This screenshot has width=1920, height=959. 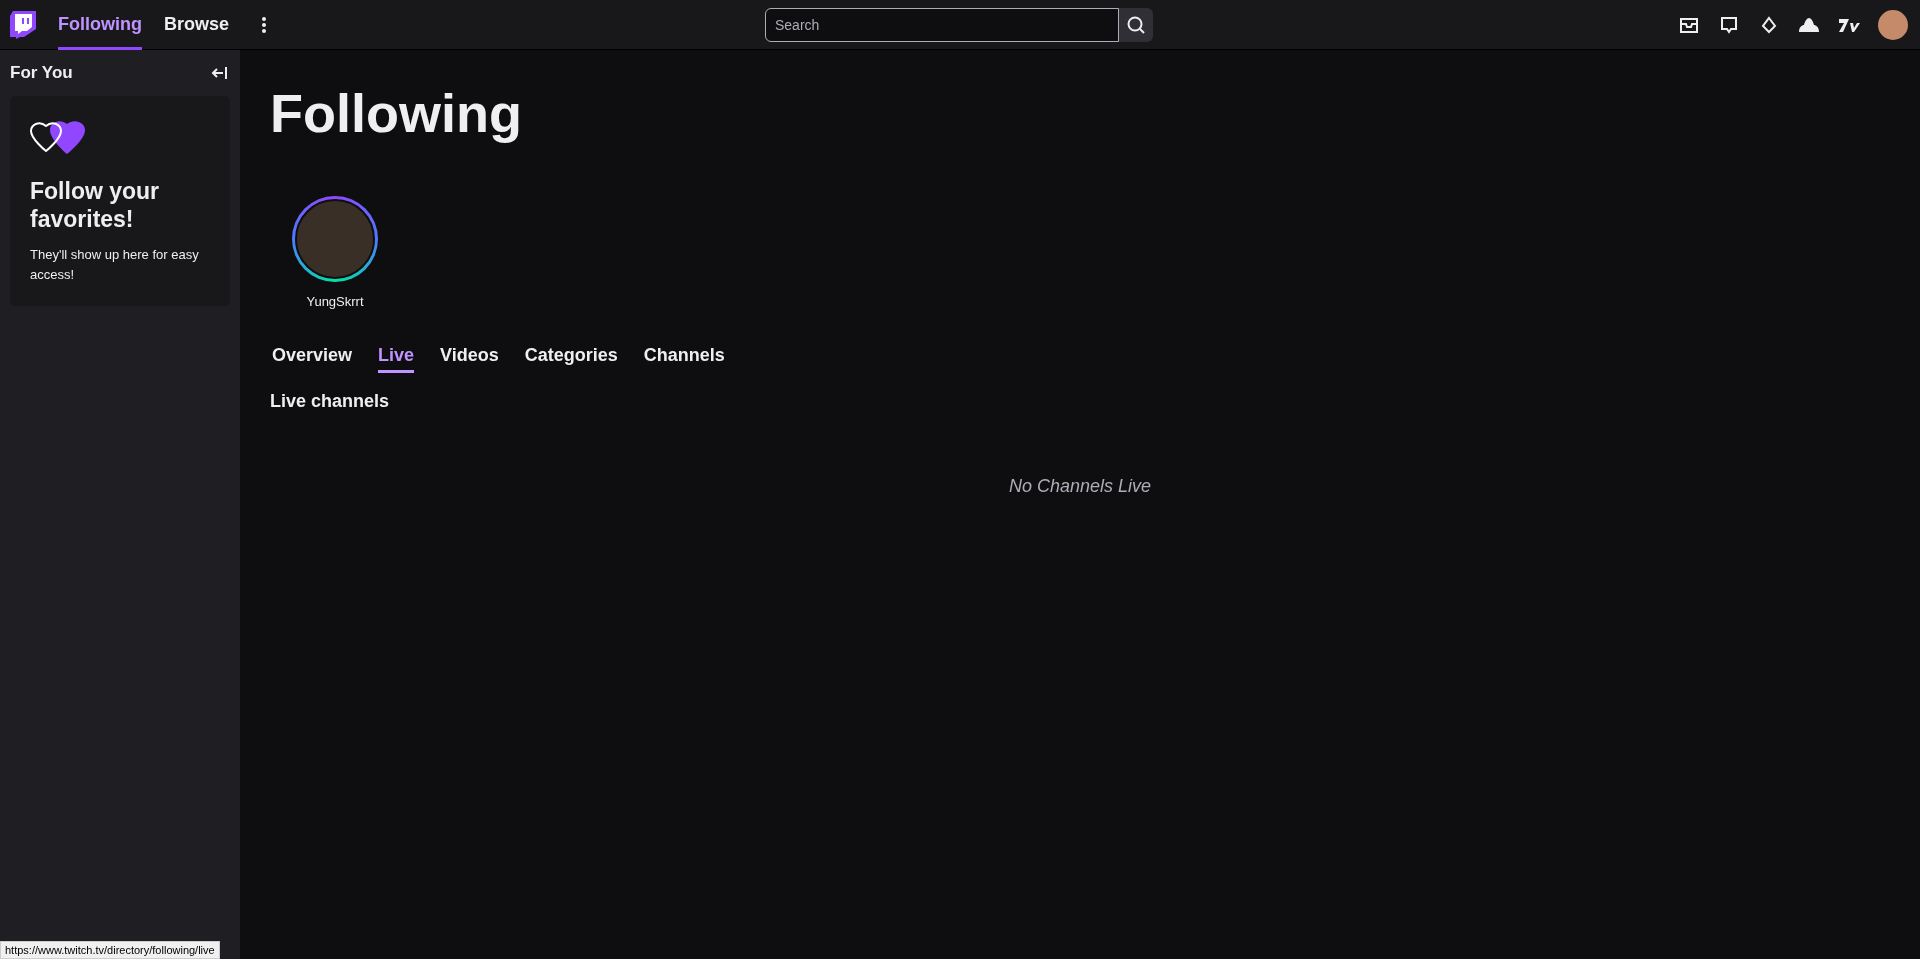 What do you see at coordinates (396, 113) in the screenshot?
I see `page-title: Following` at bounding box center [396, 113].